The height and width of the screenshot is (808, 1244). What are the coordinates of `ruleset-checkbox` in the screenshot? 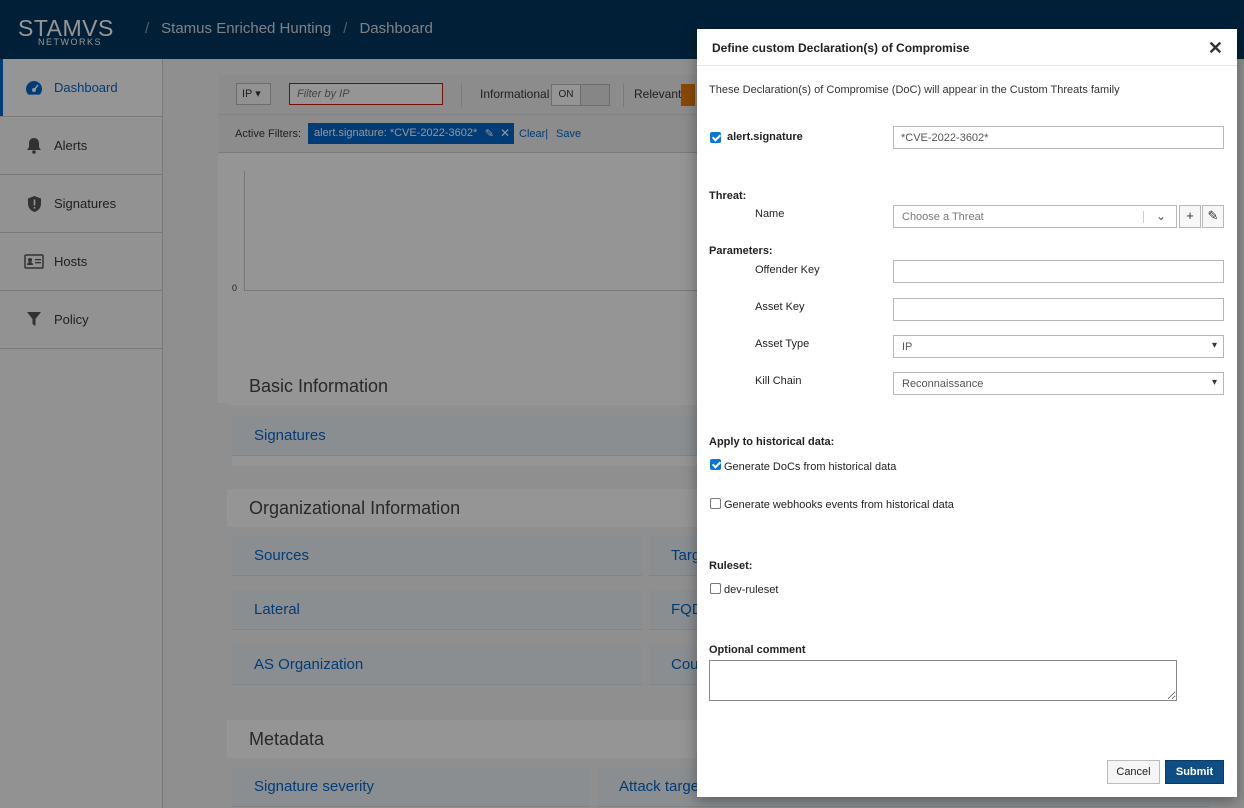 It's located at (715, 588).